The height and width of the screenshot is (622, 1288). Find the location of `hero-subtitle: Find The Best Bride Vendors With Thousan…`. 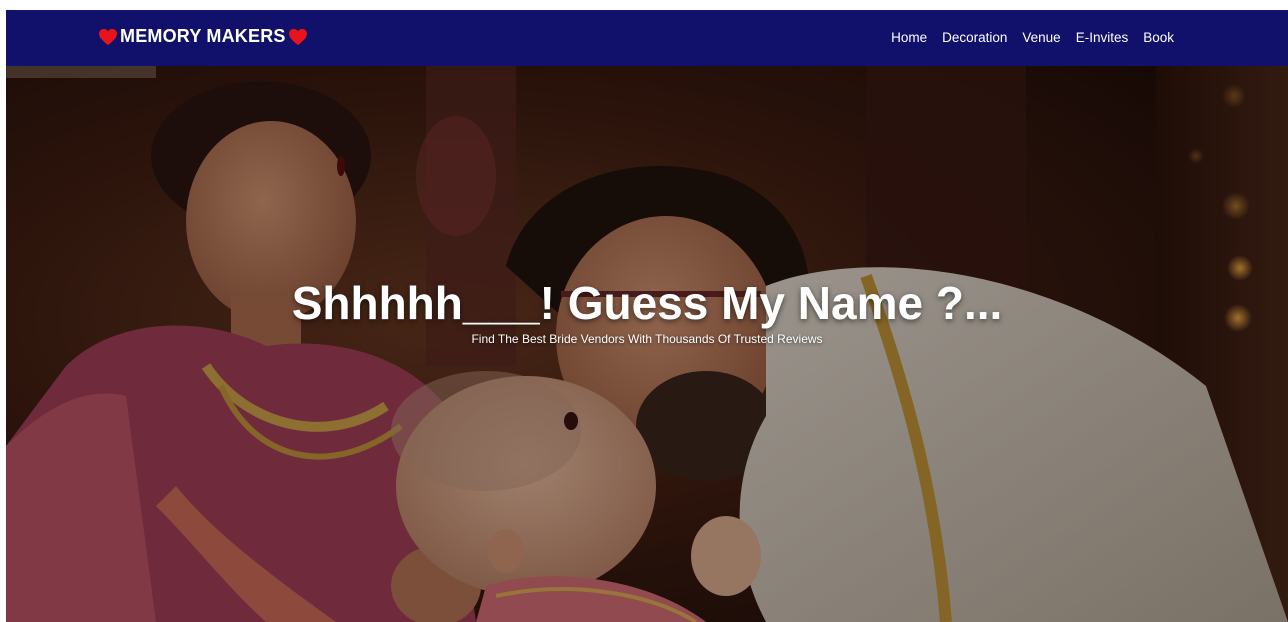

hero-subtitle: Find The Best Bride Vendors With Thousan… is located at coordinates (647, 339).